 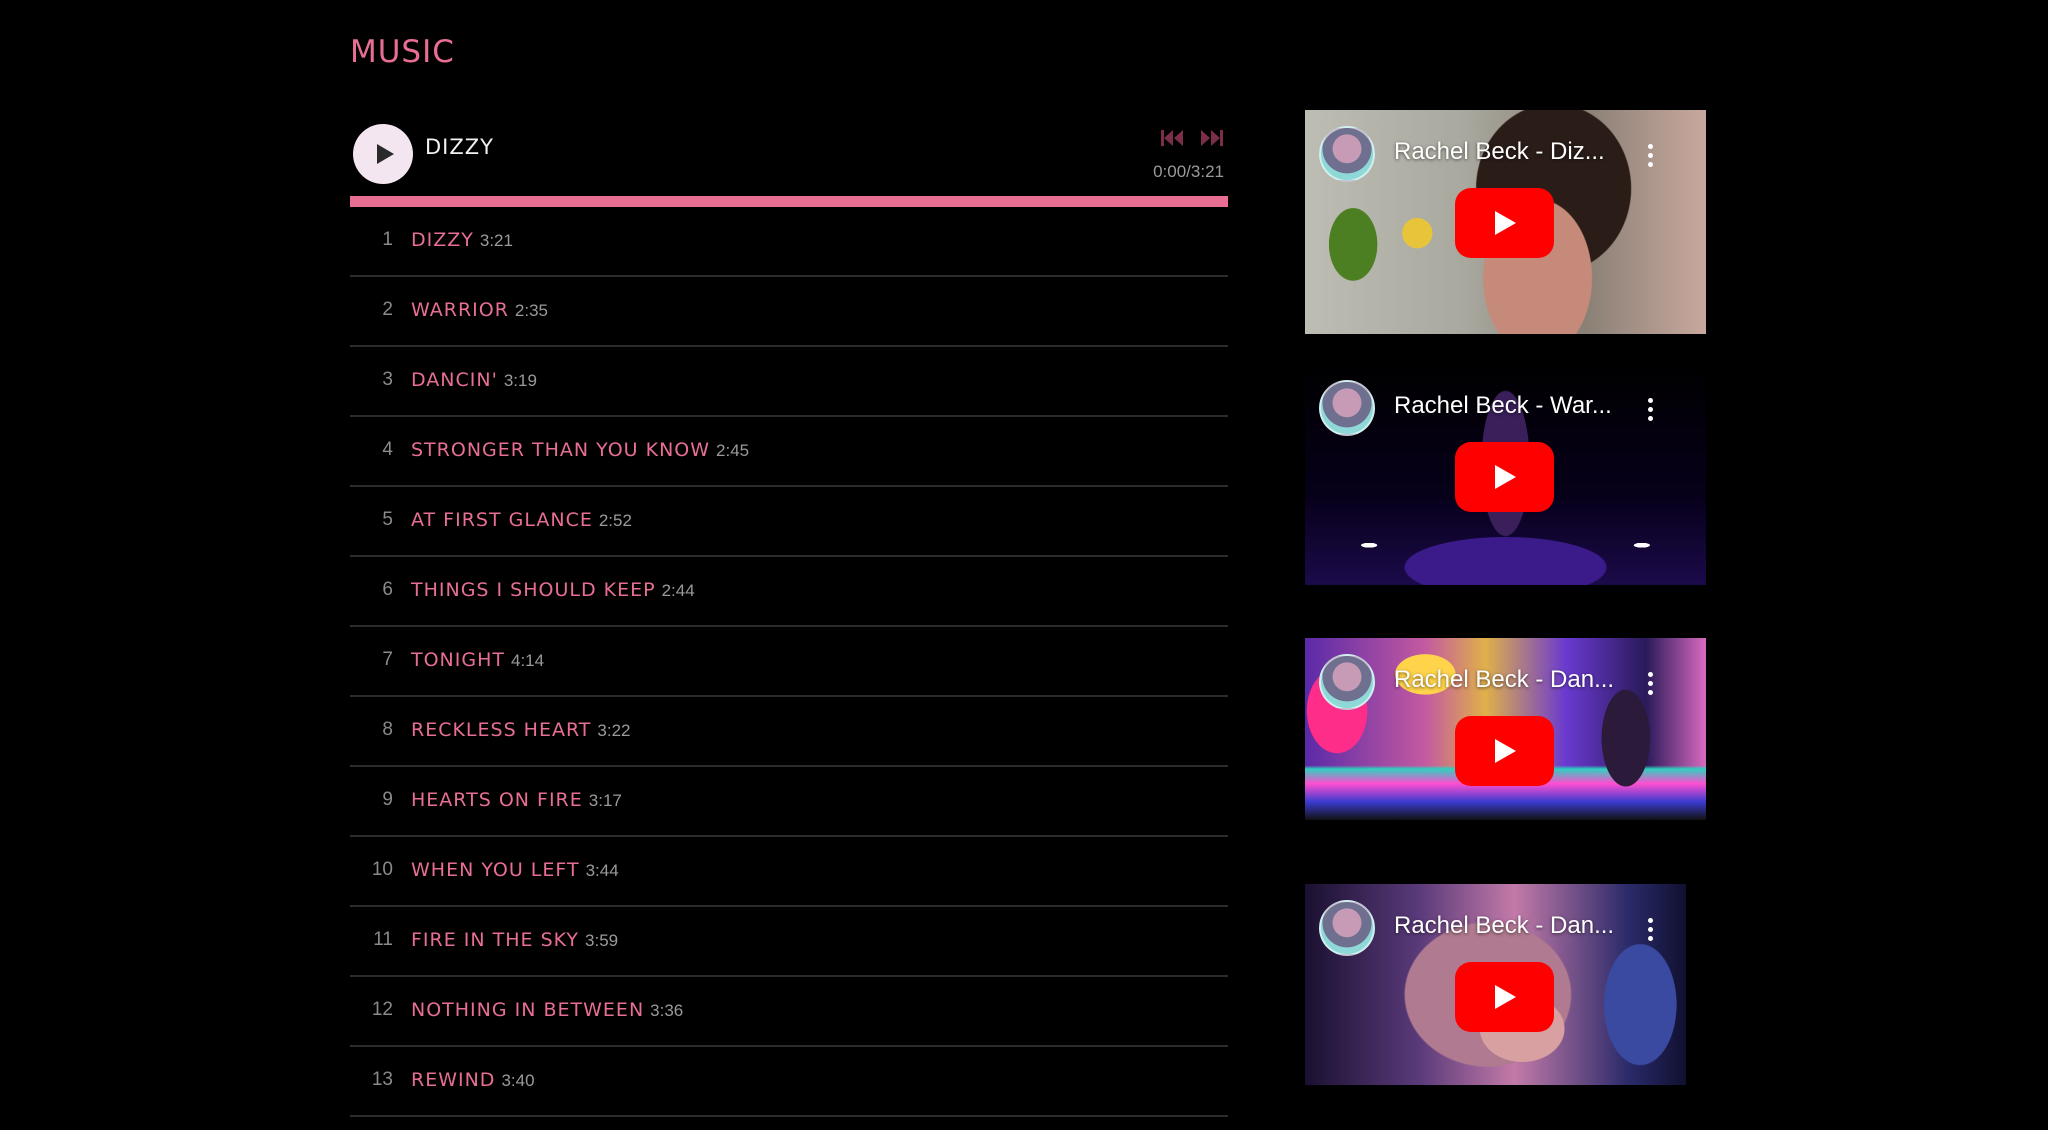 I want to click on section-title: MUSIC, so click(x=402, y=52).